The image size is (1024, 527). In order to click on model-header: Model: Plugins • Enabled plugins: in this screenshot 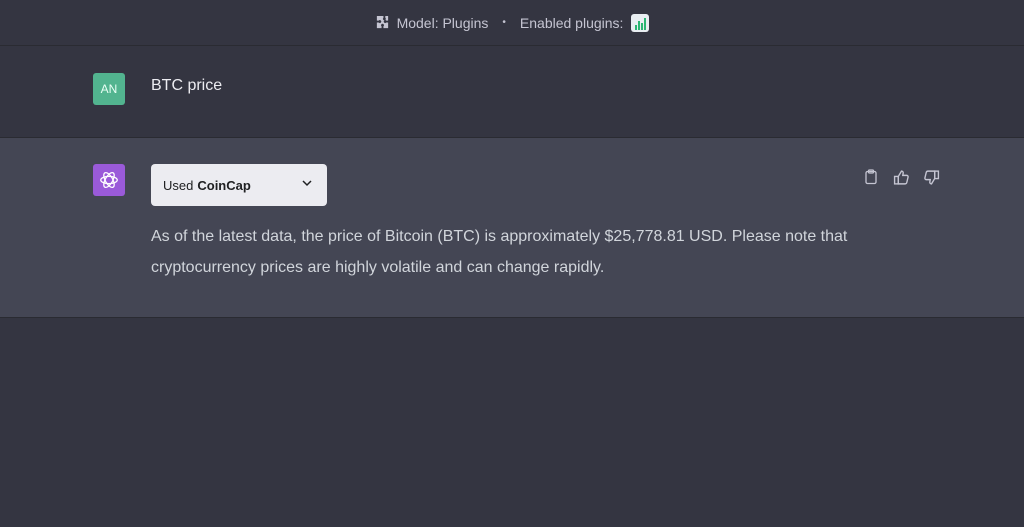, I will do `click(512, 23)`.